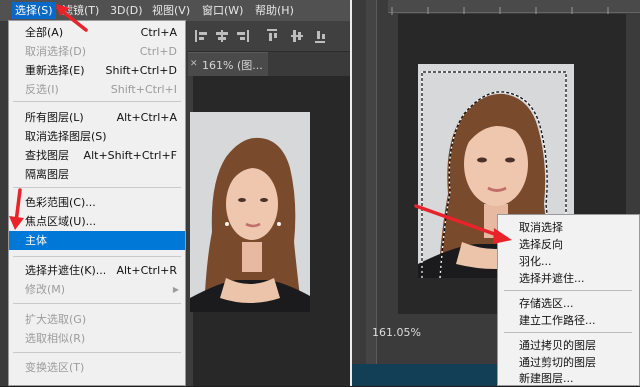 The image size is (640, 387). What do you see at coordinates (97, 338) in the screenshot?
I see `menu-item-similar: 选取相似(R)` at bounding box center [97, 338].